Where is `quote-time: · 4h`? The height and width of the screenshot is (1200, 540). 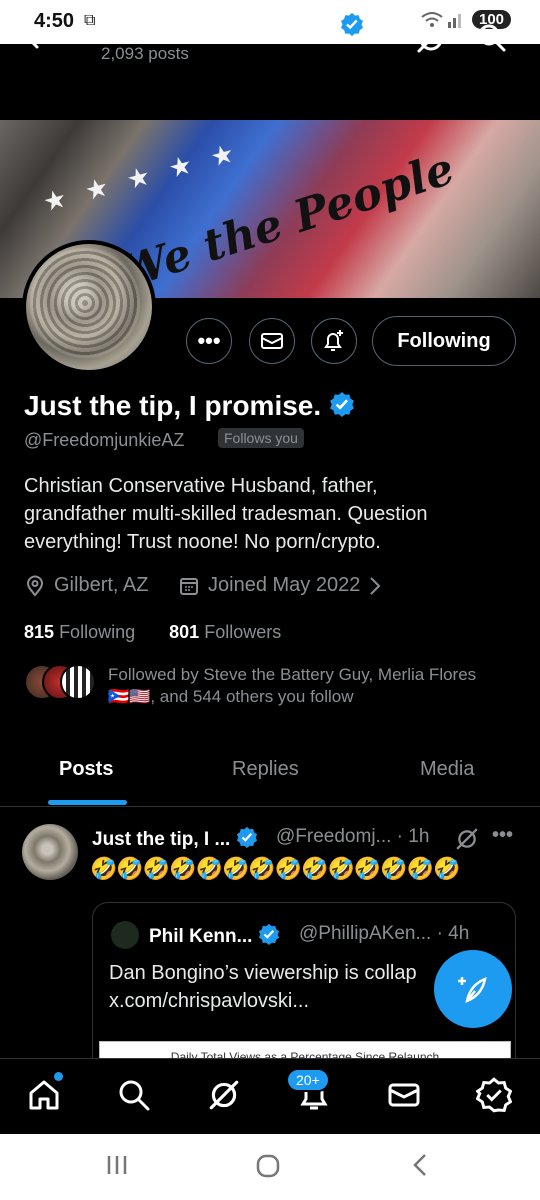 quote-time: · 4h is located at coordinates (453, 933).